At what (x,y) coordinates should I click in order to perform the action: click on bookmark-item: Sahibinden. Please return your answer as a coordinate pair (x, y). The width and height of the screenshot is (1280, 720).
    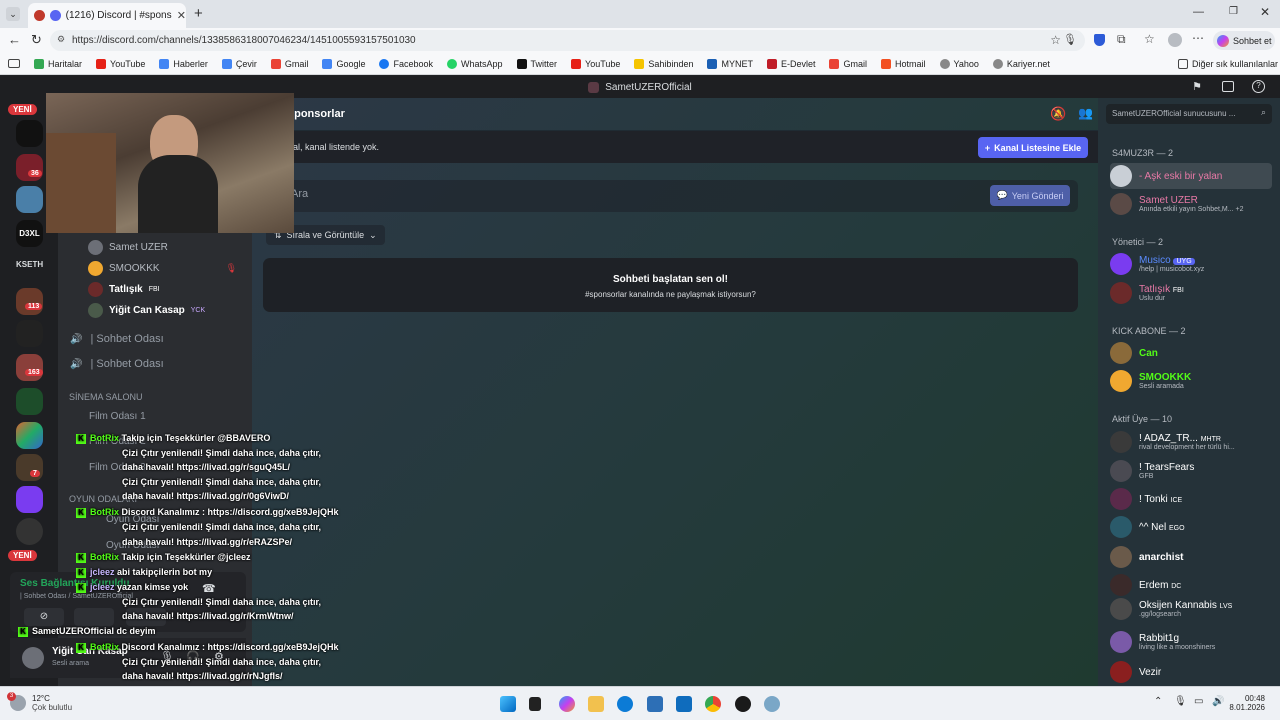
    Looking at the image, I should click on (663, 63).